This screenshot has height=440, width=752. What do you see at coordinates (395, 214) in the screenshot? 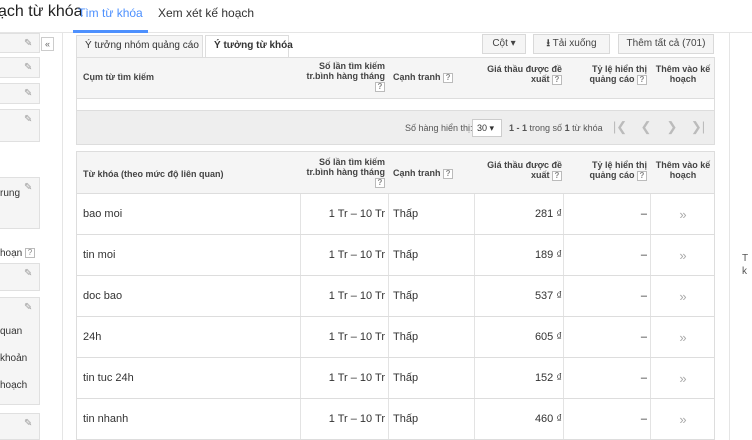
I see `table-row: bao moi 1 Tr – 10 Tr Thấp 281 ₫ – »` at bounding box center [395, 214].